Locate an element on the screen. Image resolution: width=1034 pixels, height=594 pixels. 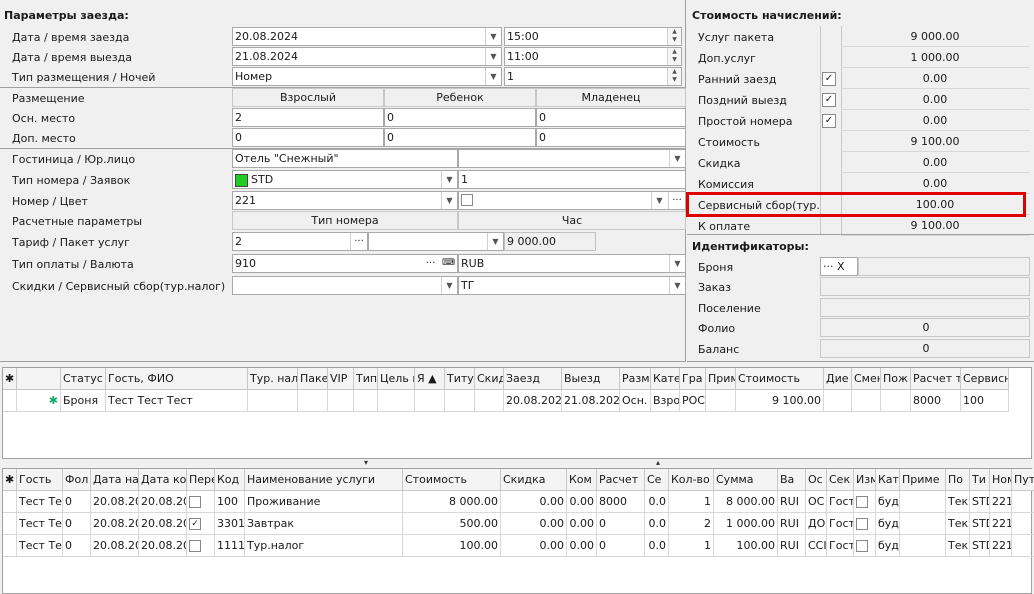
services-cell: 1111 is located at coordinates (230, 546).